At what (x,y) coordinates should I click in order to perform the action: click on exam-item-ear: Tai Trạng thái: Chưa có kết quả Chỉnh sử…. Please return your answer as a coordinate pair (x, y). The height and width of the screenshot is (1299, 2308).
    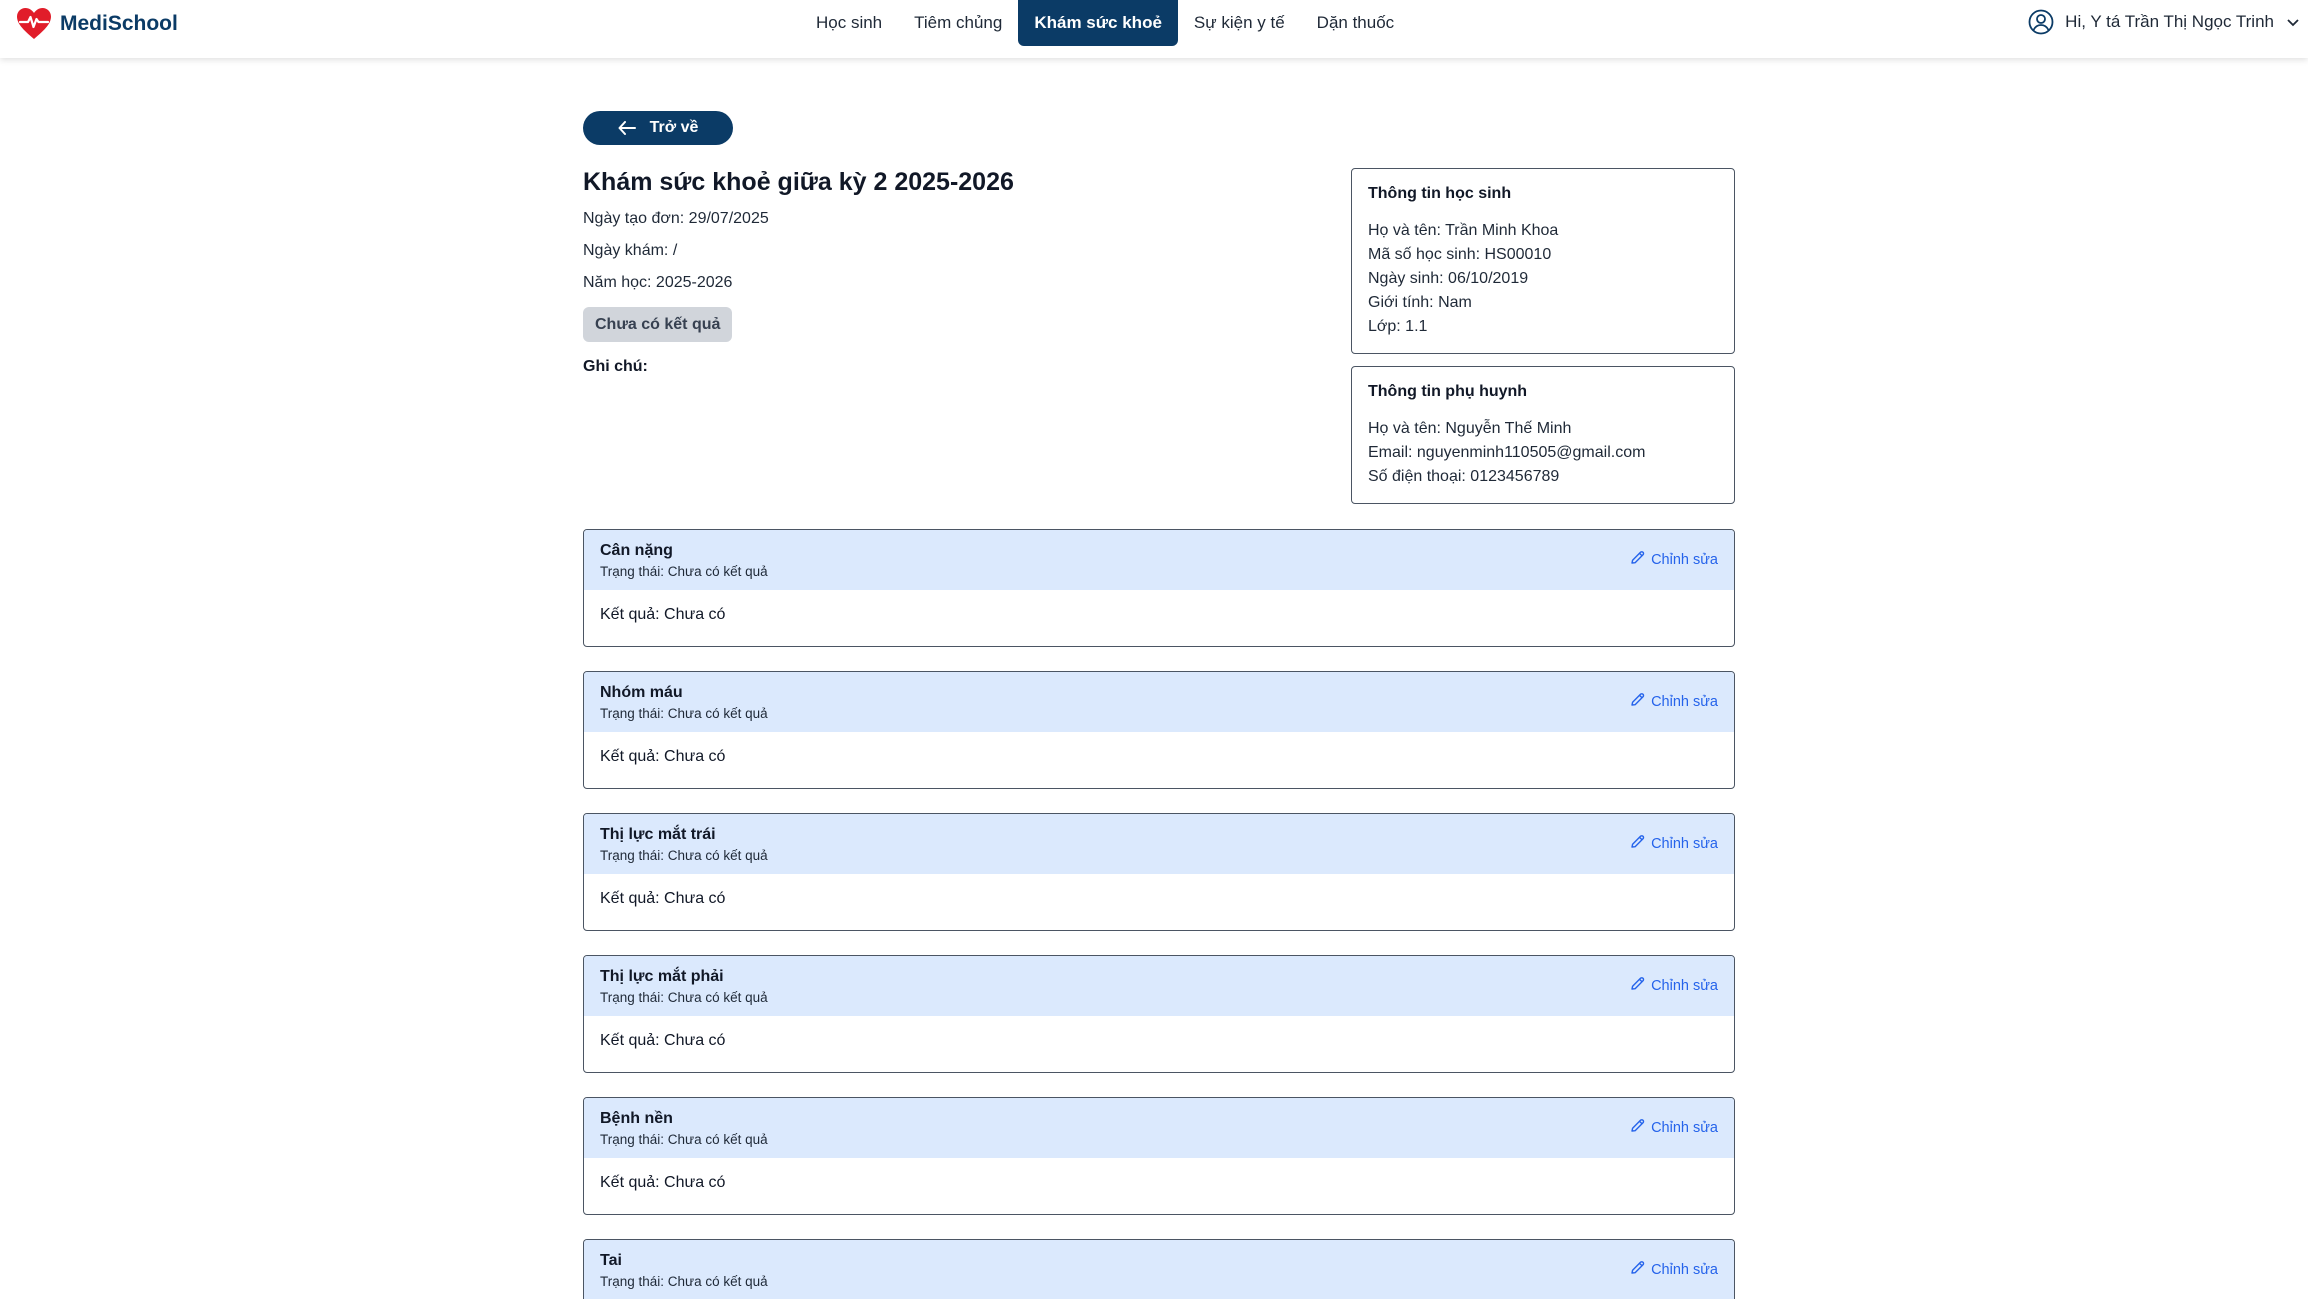
    Looking at the image, I should click on (1159, 1269).